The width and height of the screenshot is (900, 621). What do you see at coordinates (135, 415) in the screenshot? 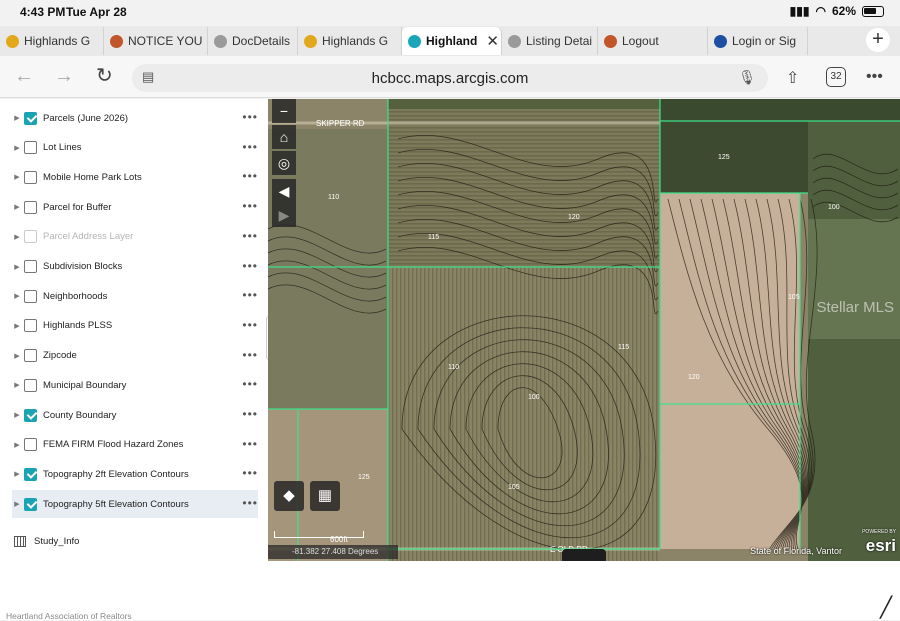
I see `layer-item: ▶ County Boundary •••` at bounding box center [135, 415].